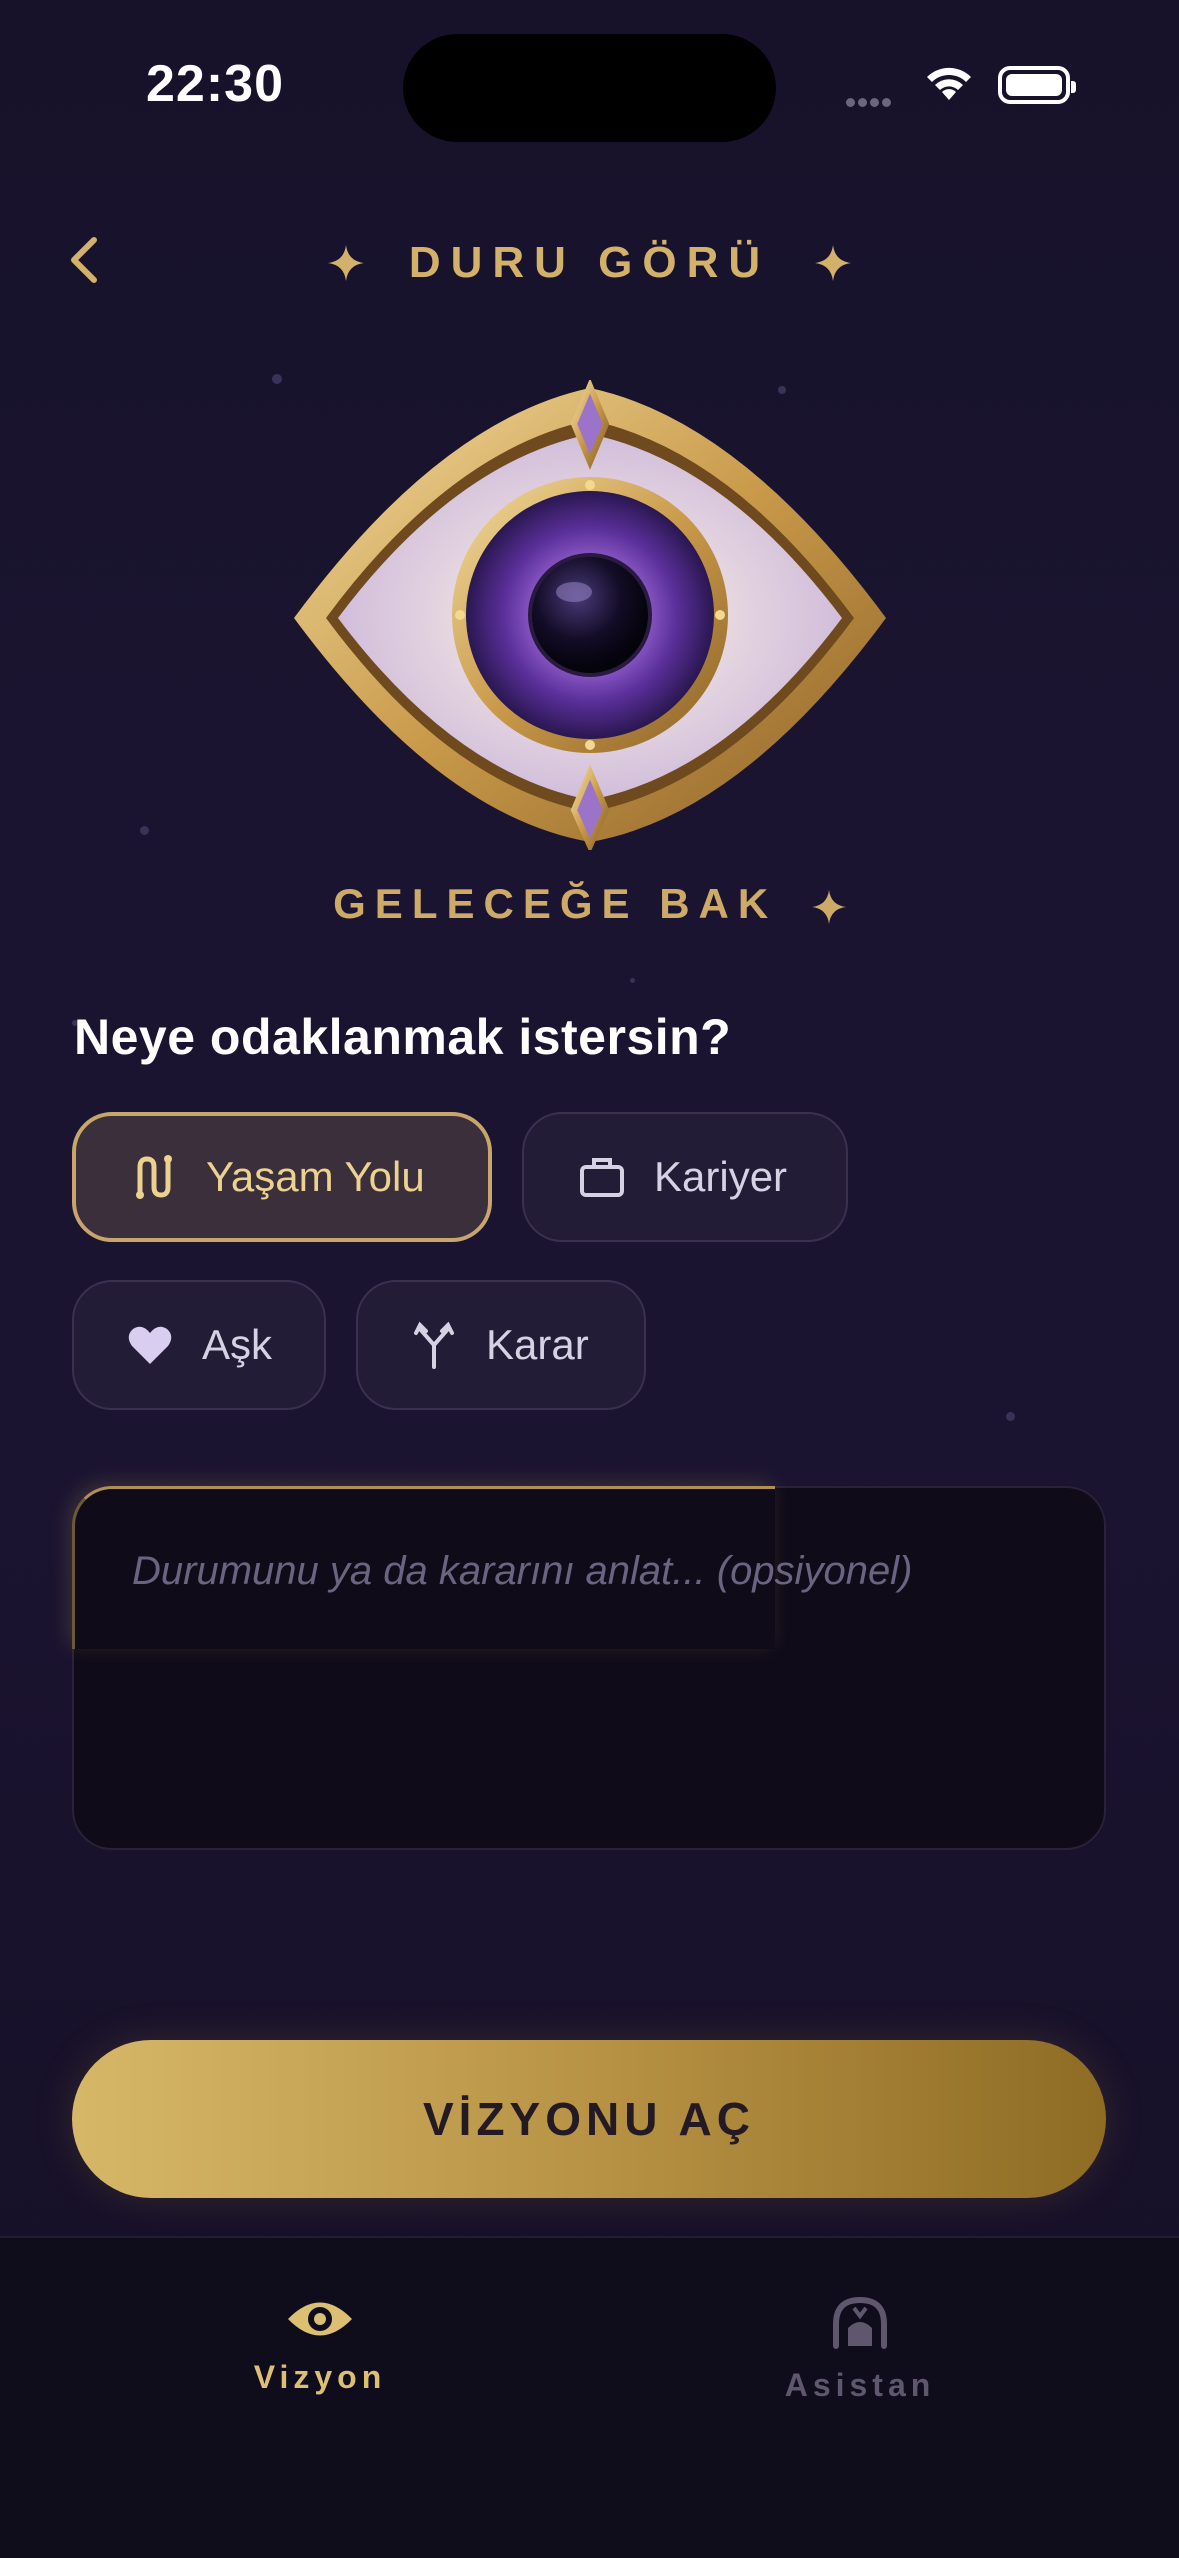  I want to click on assistant-icon, so click(860, 2322).